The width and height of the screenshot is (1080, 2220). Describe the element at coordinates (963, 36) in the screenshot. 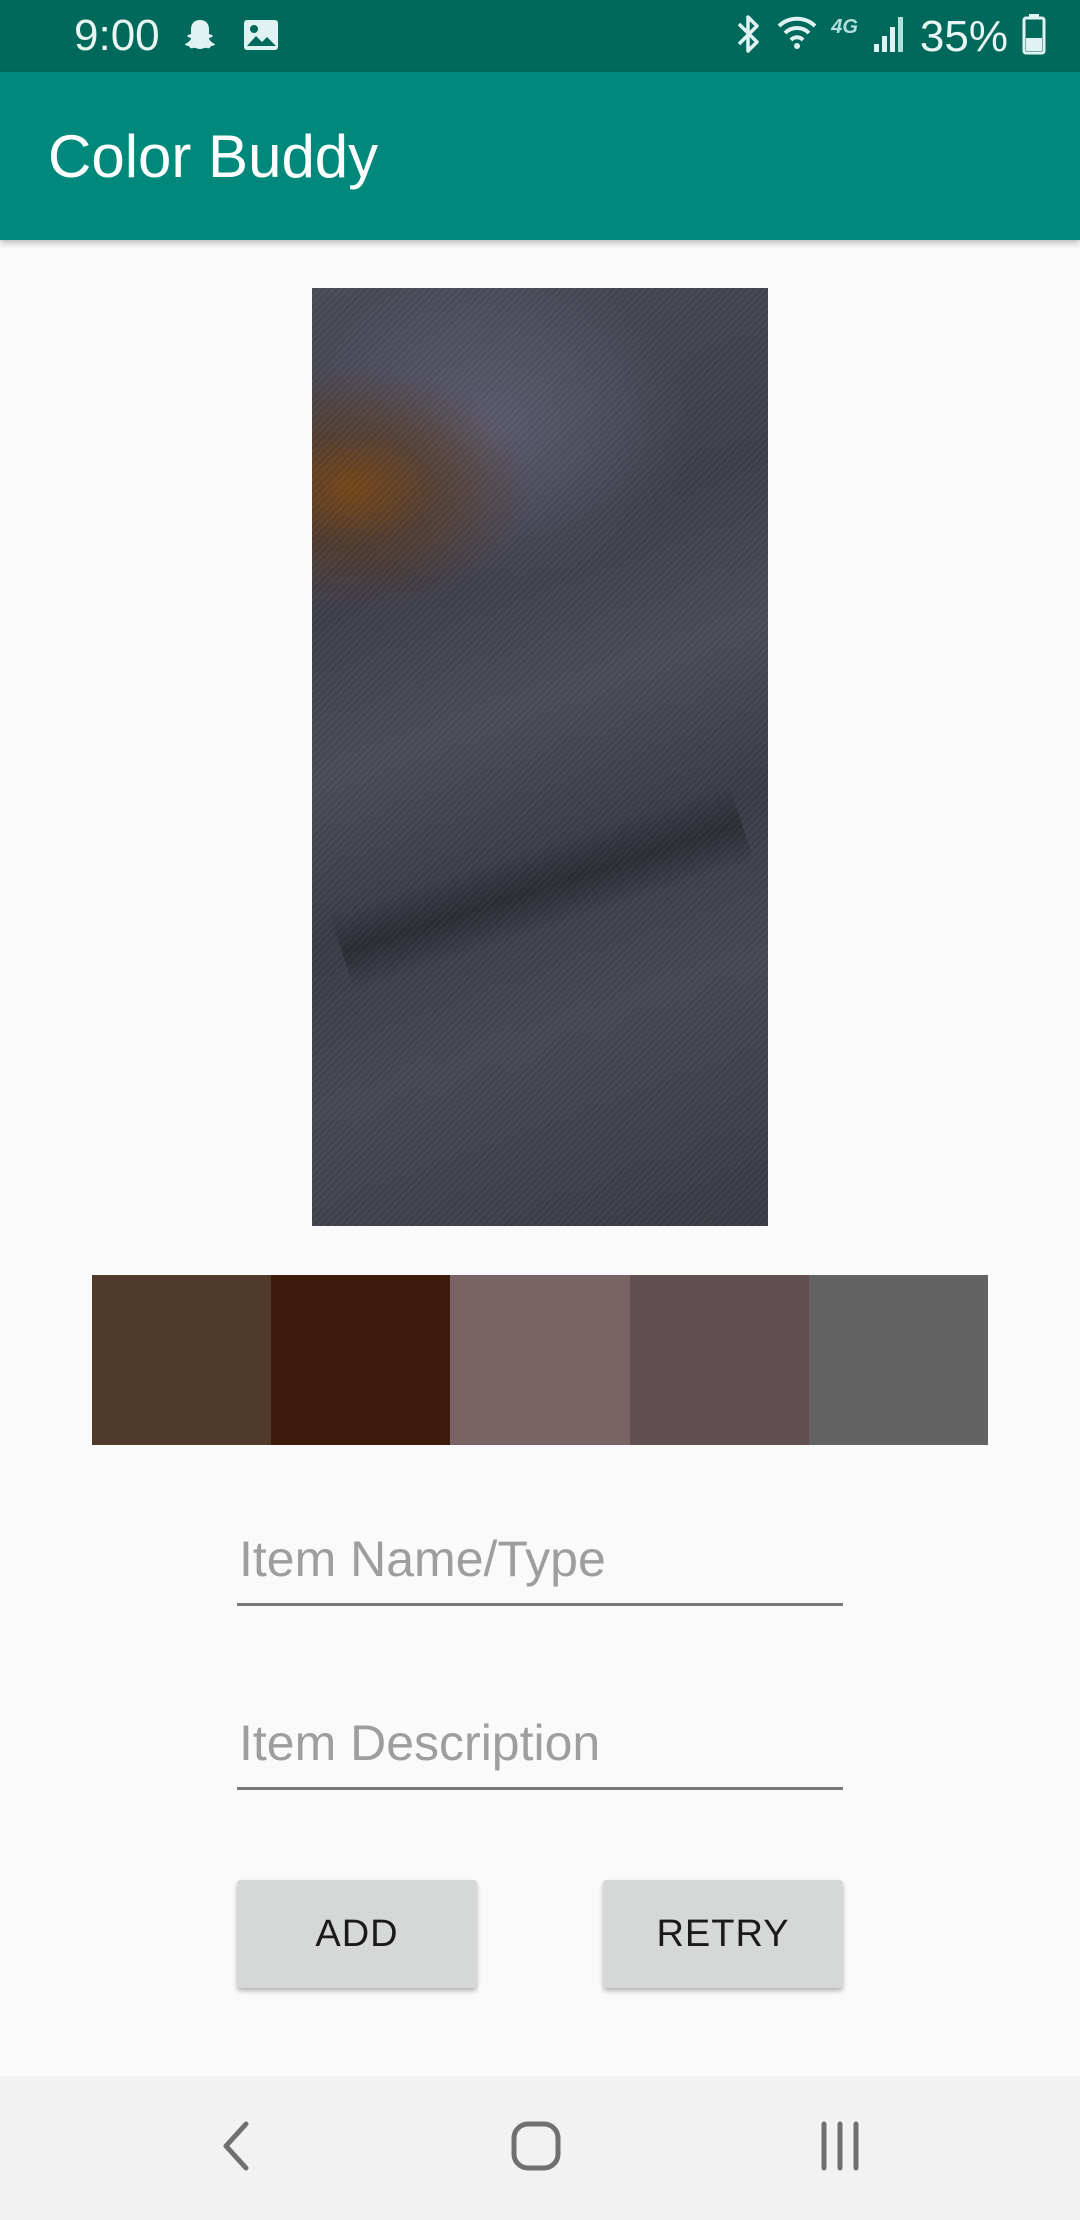

I see `battery-percent: 35%` at that location.